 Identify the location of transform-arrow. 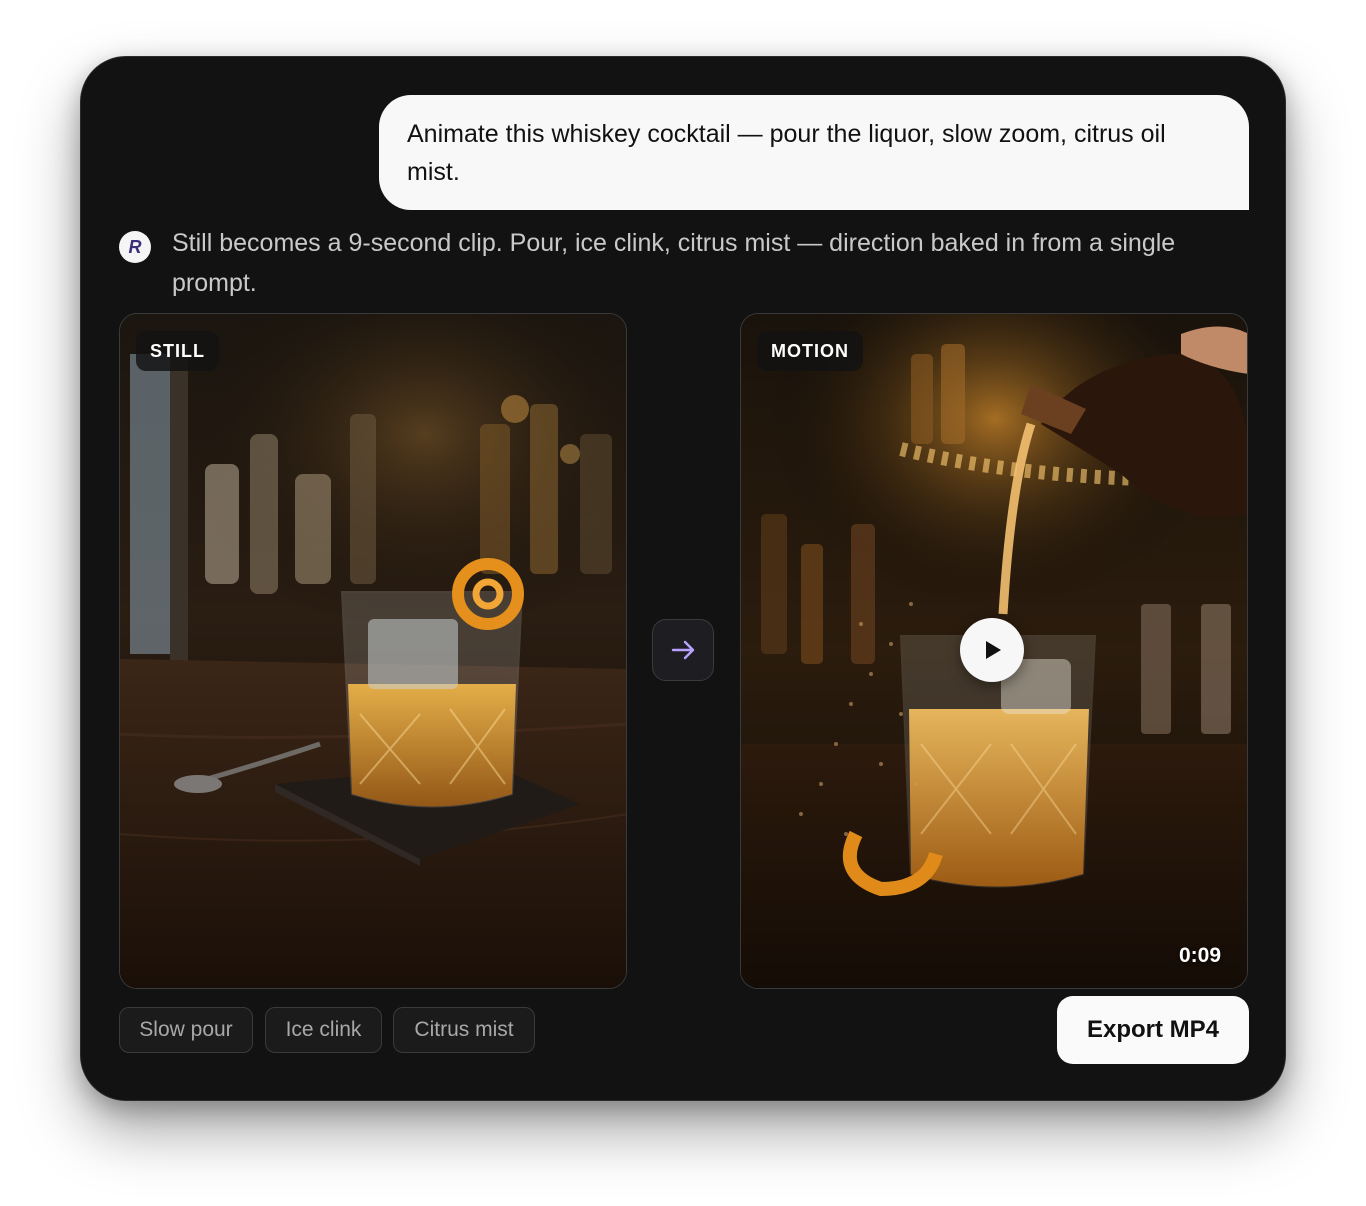
(683, 650).